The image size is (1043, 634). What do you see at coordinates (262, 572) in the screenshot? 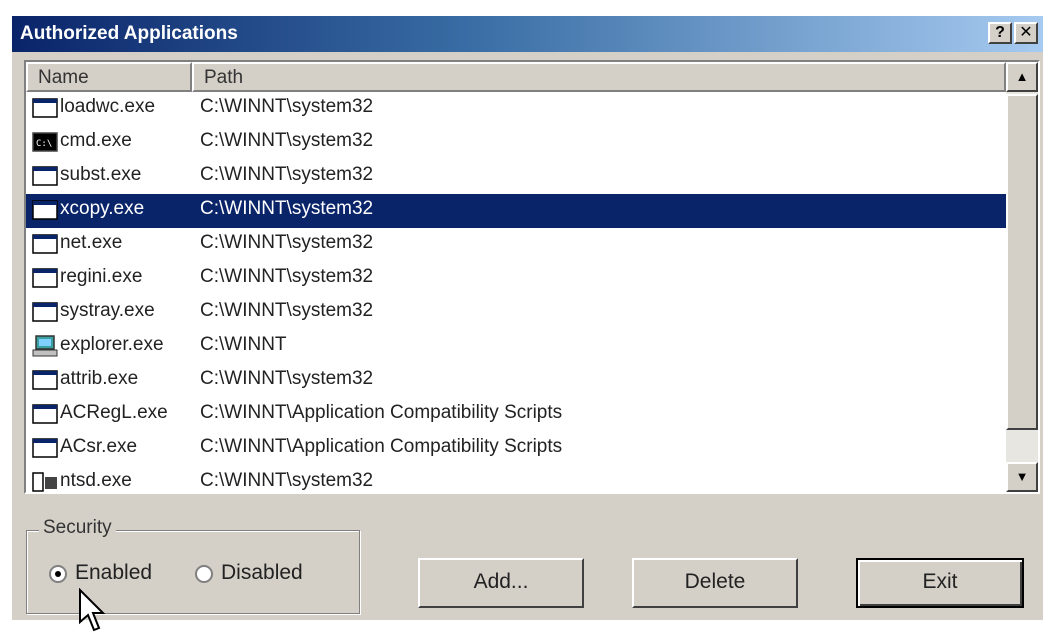
I see `disabled-label: Disabled` at bounding box center [262, 572].